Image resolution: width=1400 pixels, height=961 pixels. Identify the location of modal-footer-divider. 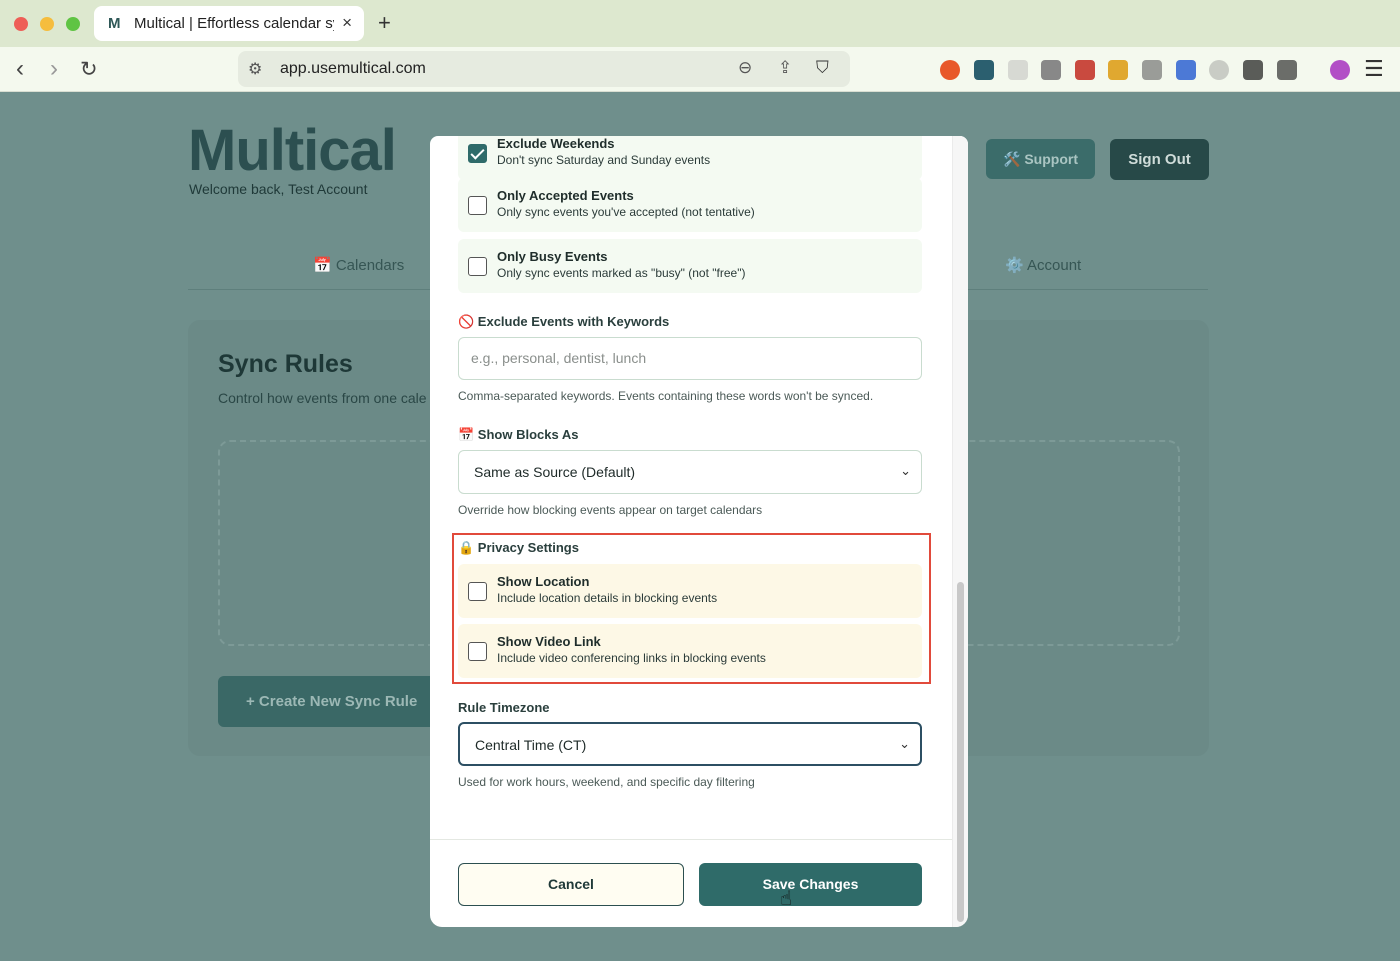
(691, 839).